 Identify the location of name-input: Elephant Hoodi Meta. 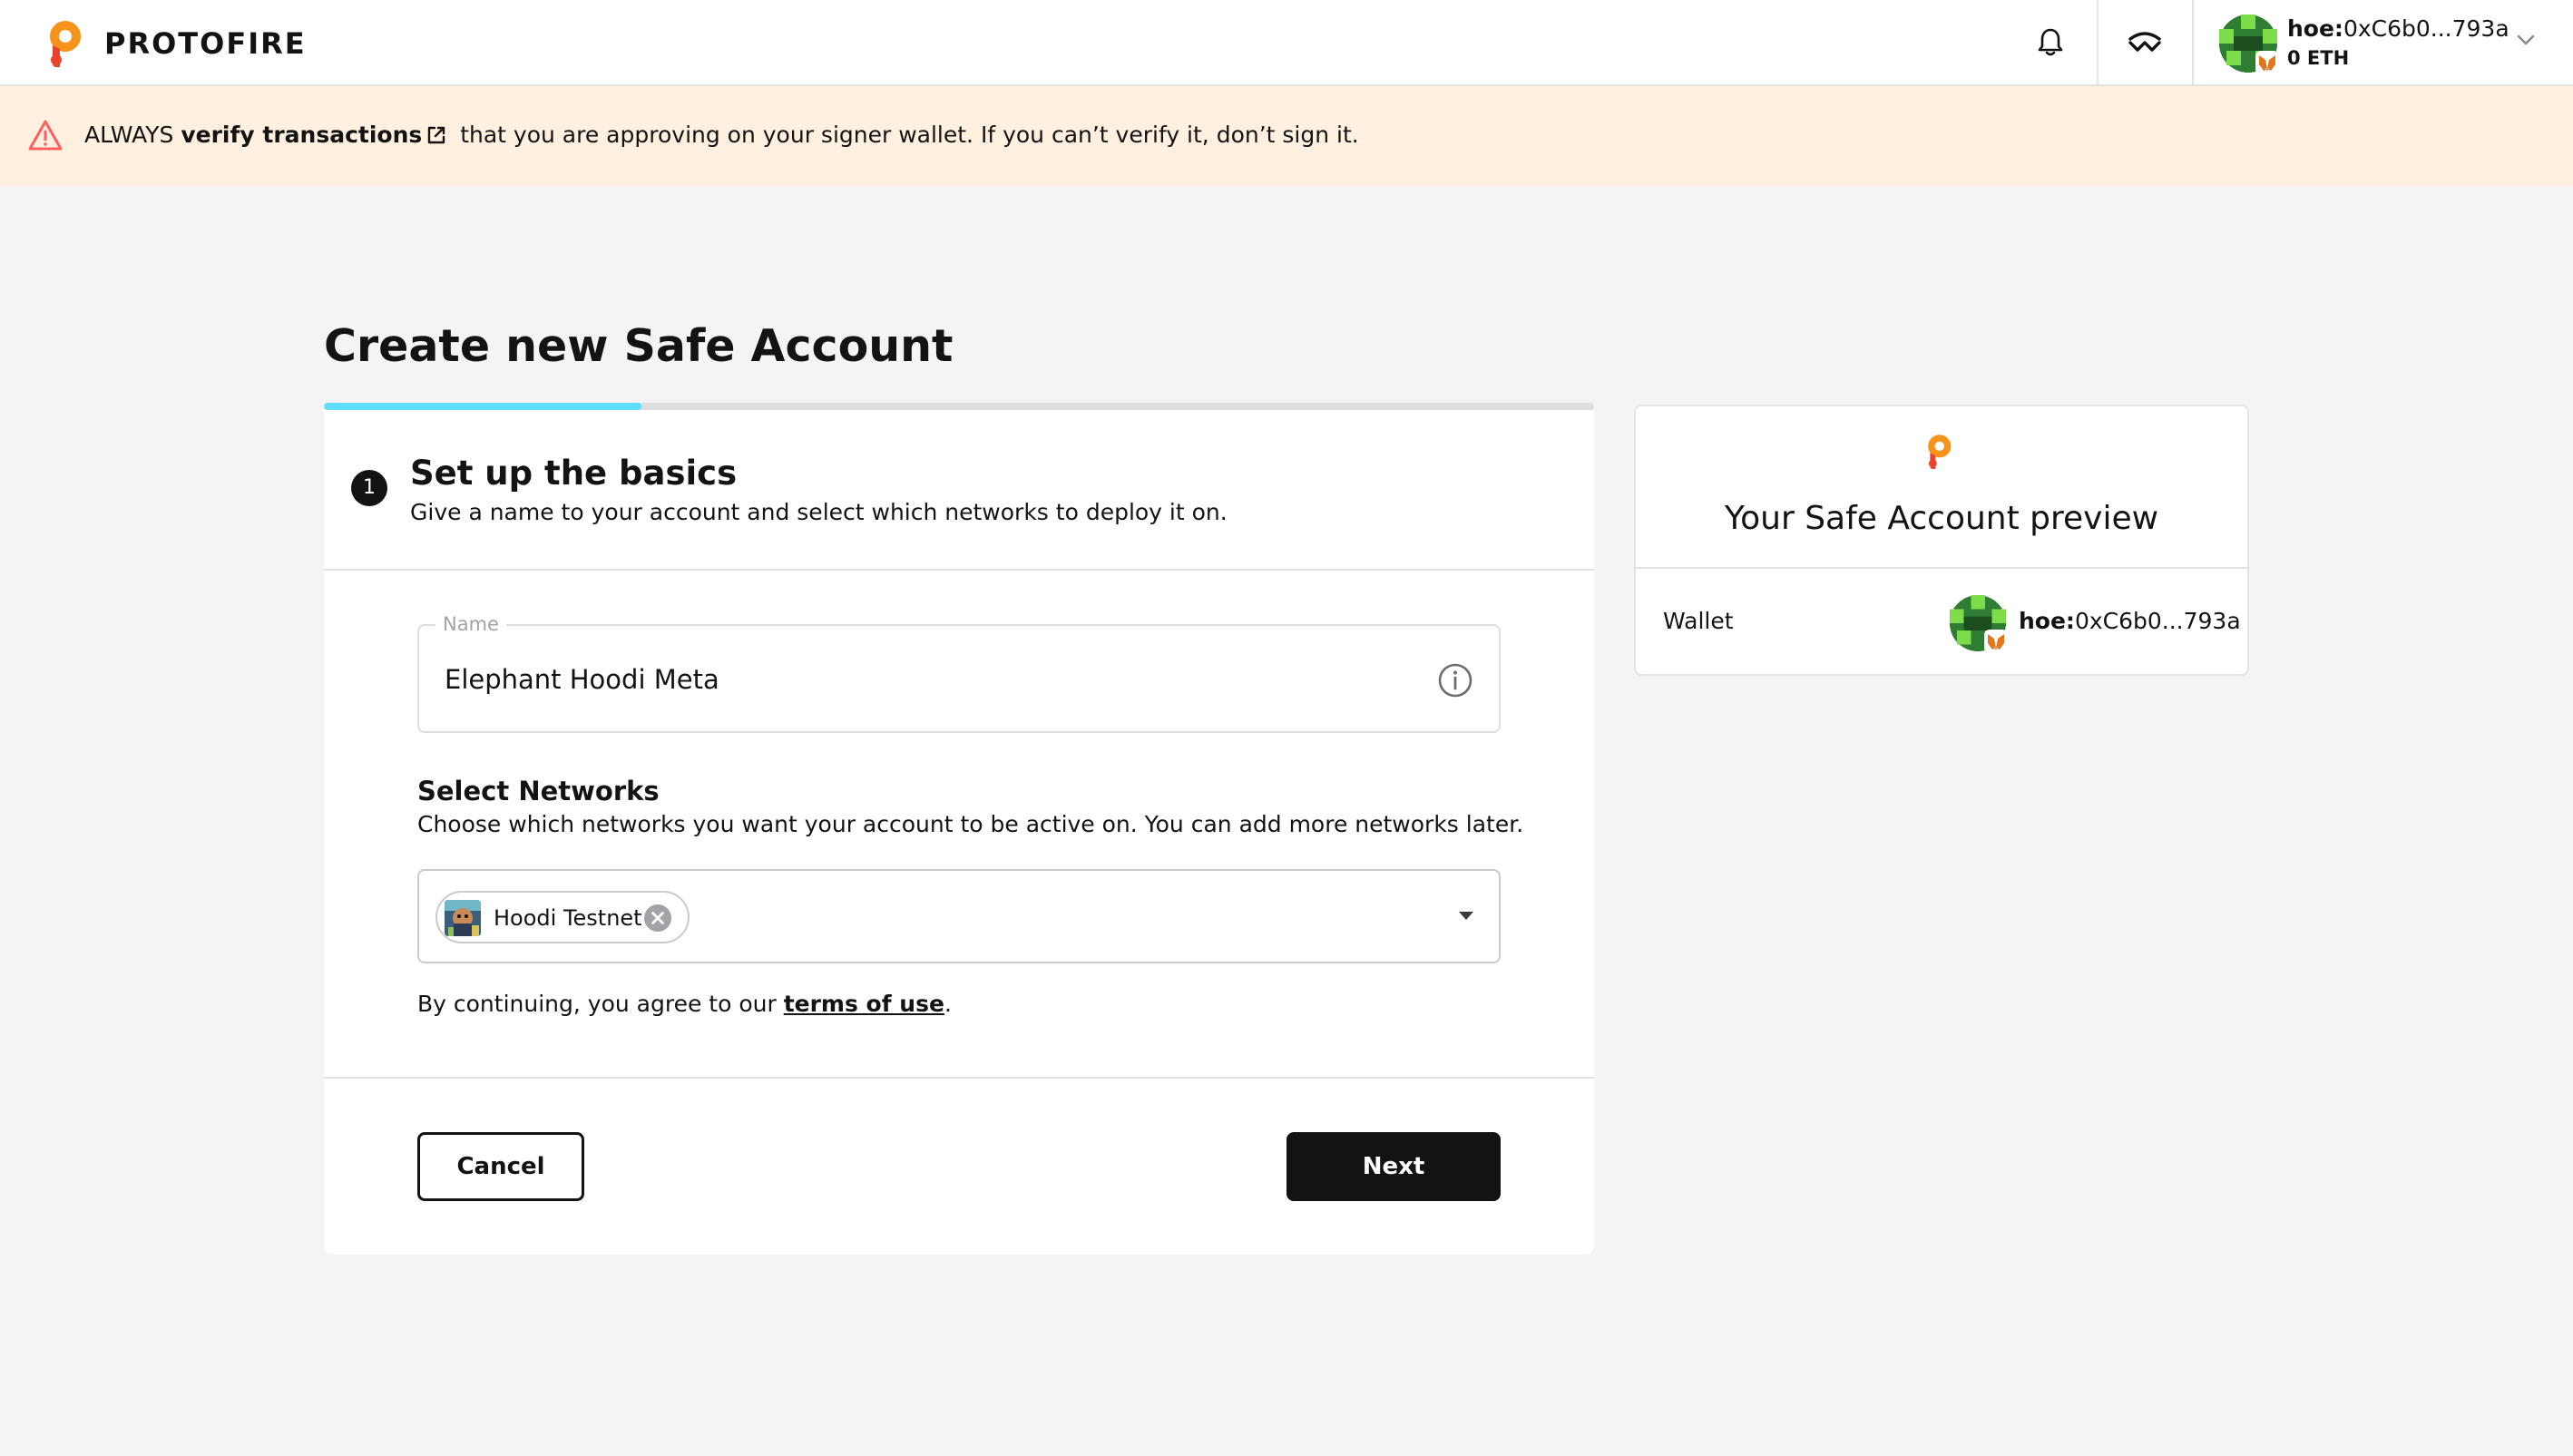
(582, 679).